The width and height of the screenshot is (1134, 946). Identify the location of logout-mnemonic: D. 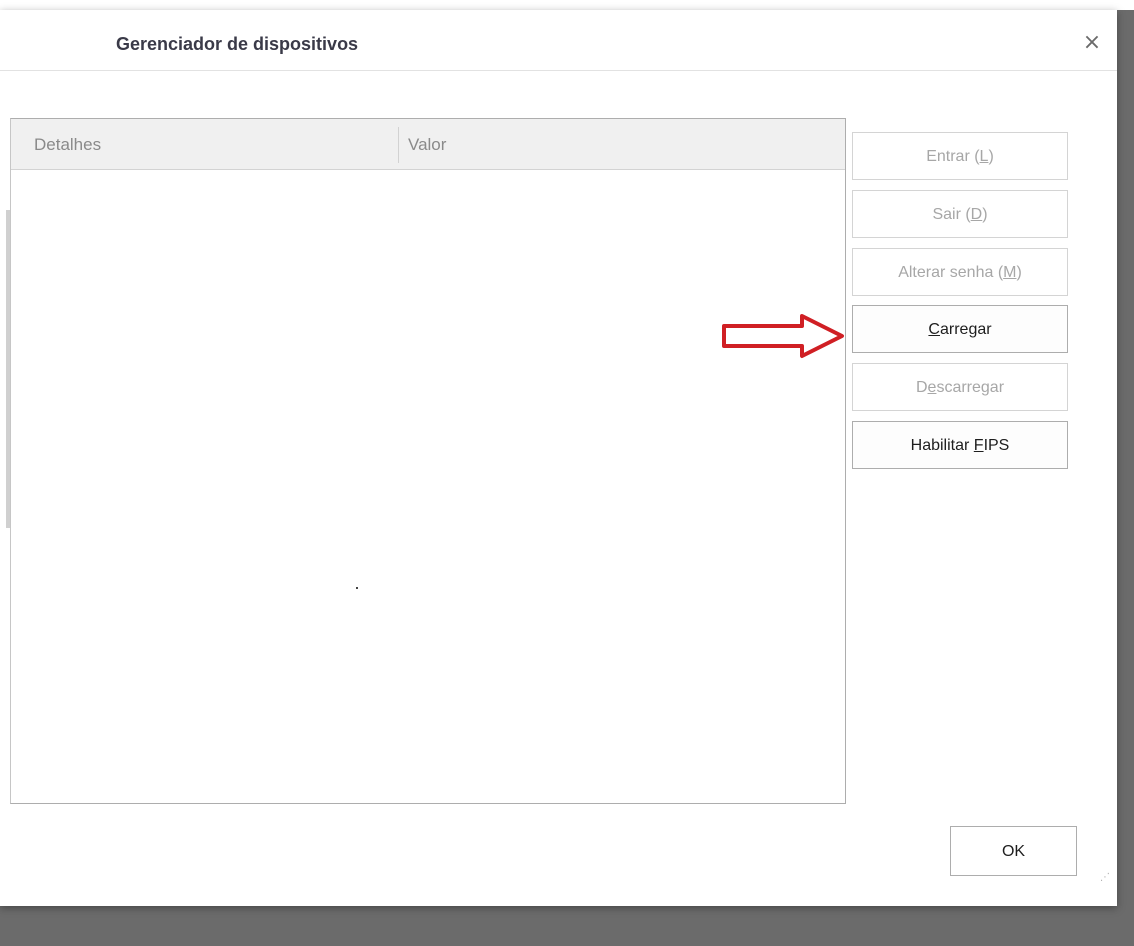
(976, 214).